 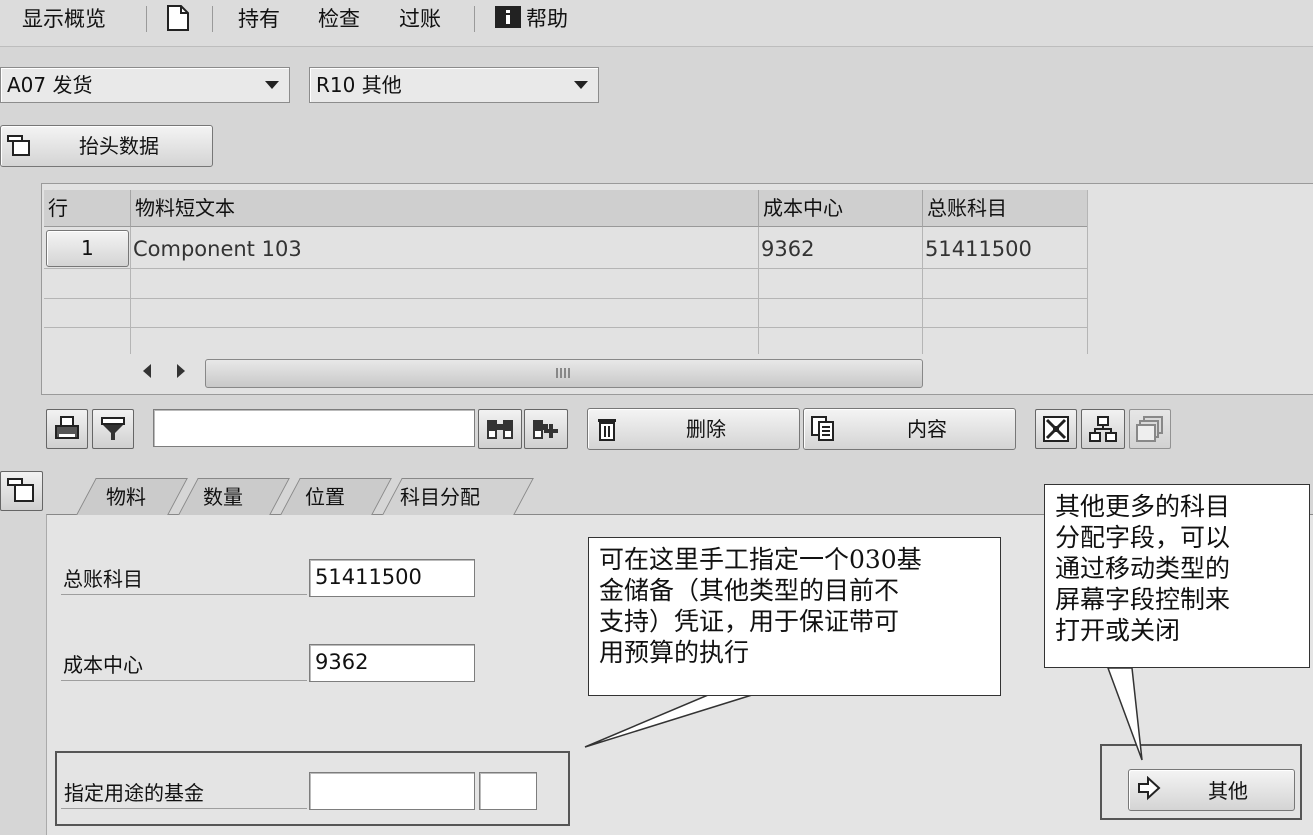 What do you see at coordinates (392, 663) in the screenshot?
I see `cost-center-field: 9362` at bounding box center [392, 663].